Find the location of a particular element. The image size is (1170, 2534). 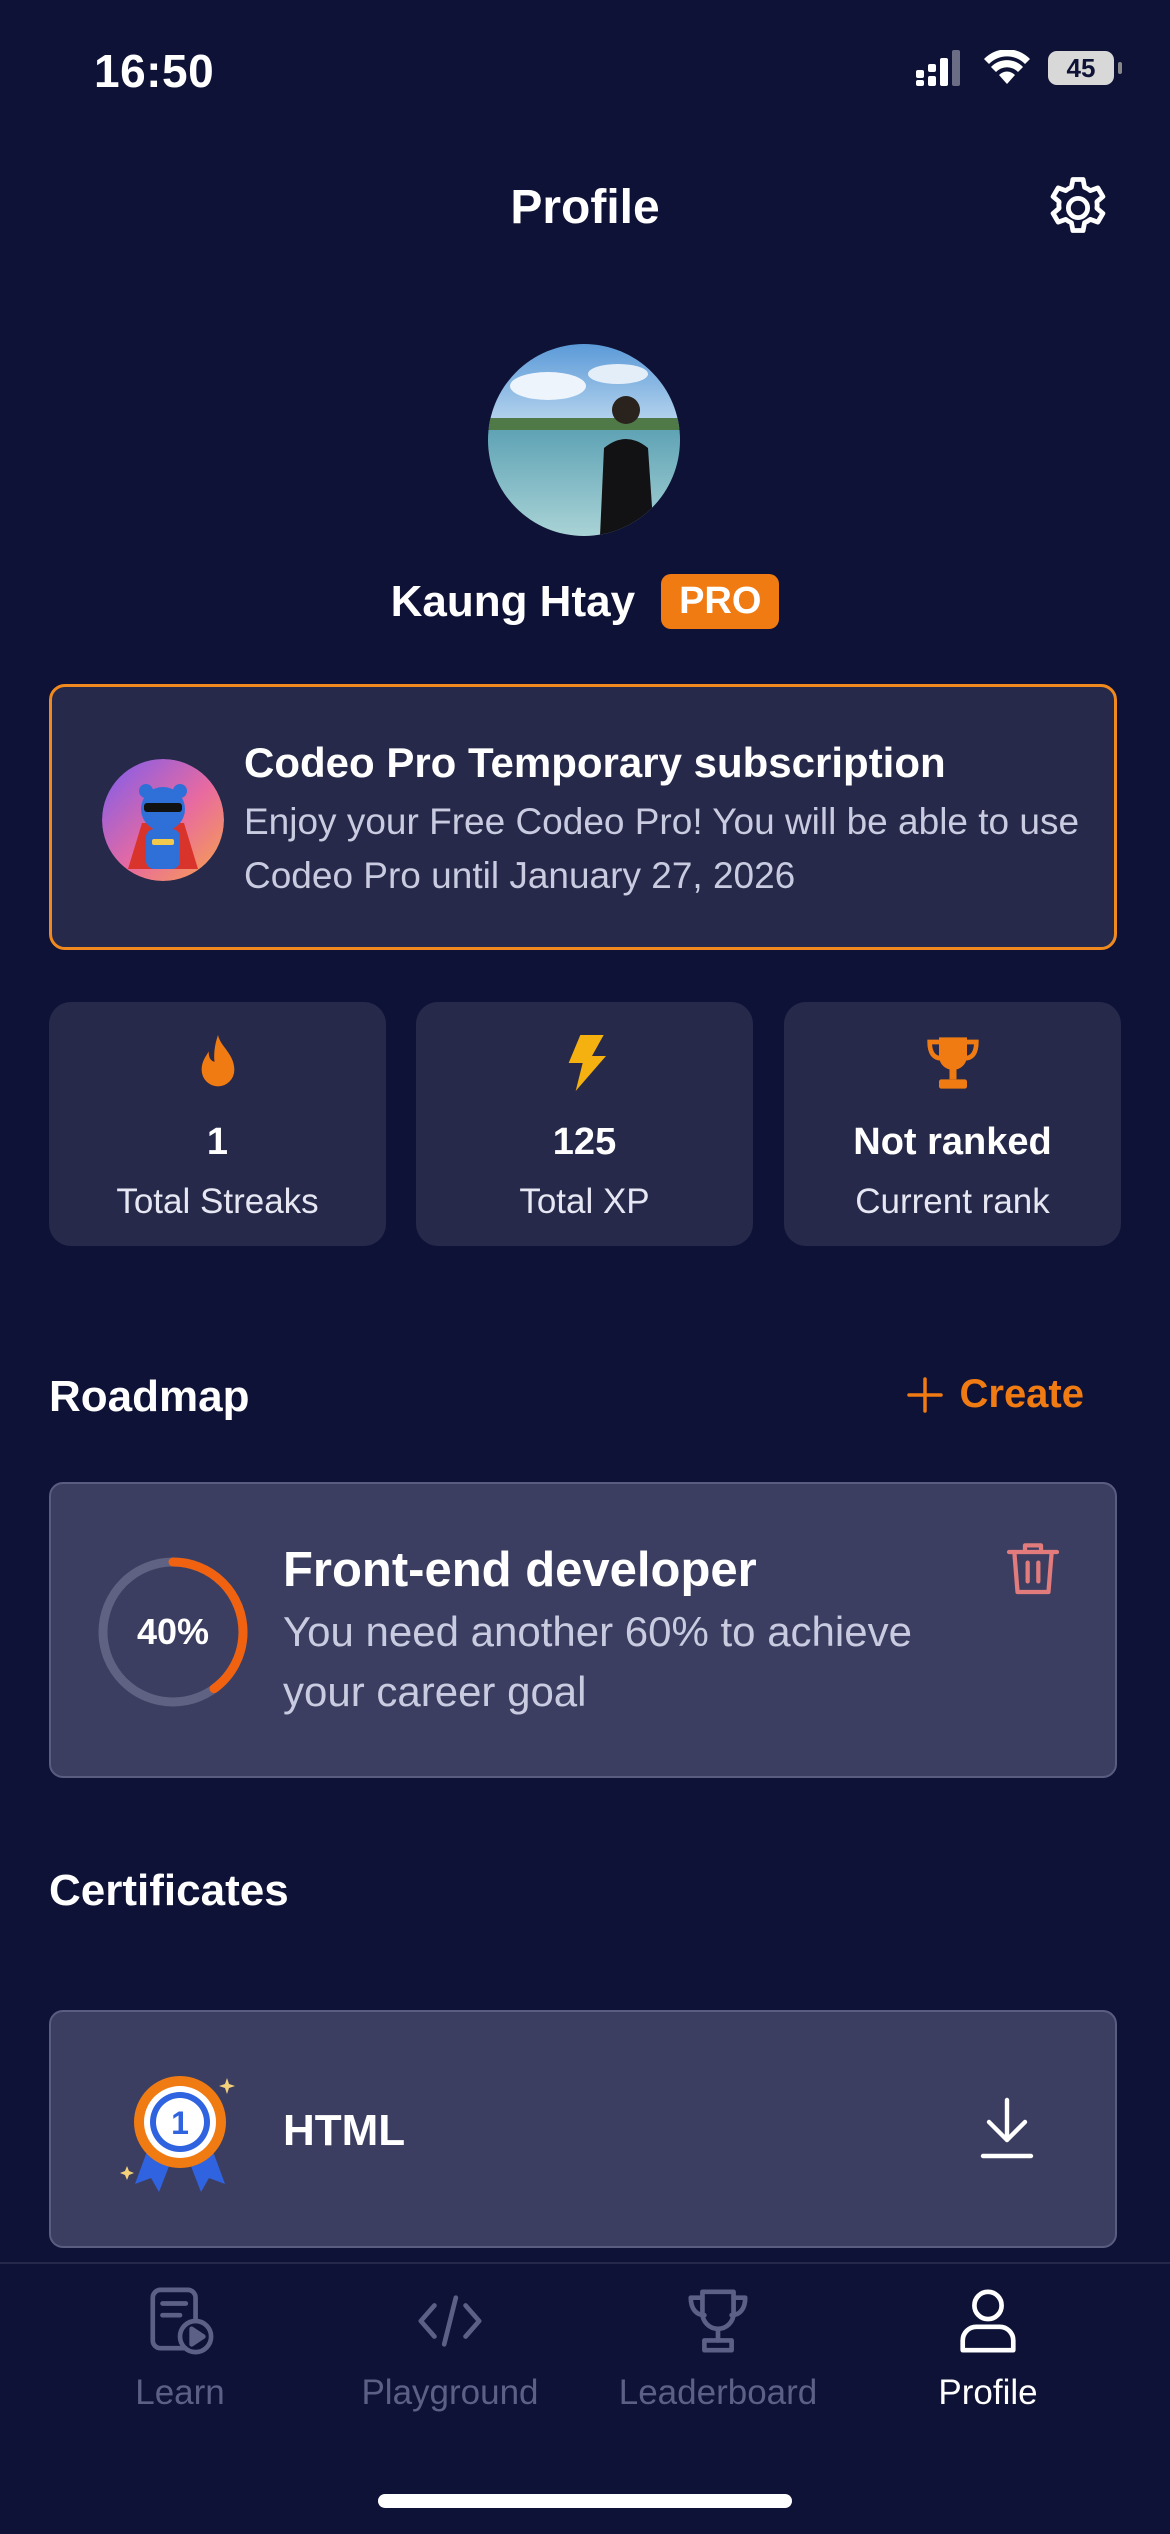

roadmap-title: Front-end developer is located at coordinates (520, 1570).